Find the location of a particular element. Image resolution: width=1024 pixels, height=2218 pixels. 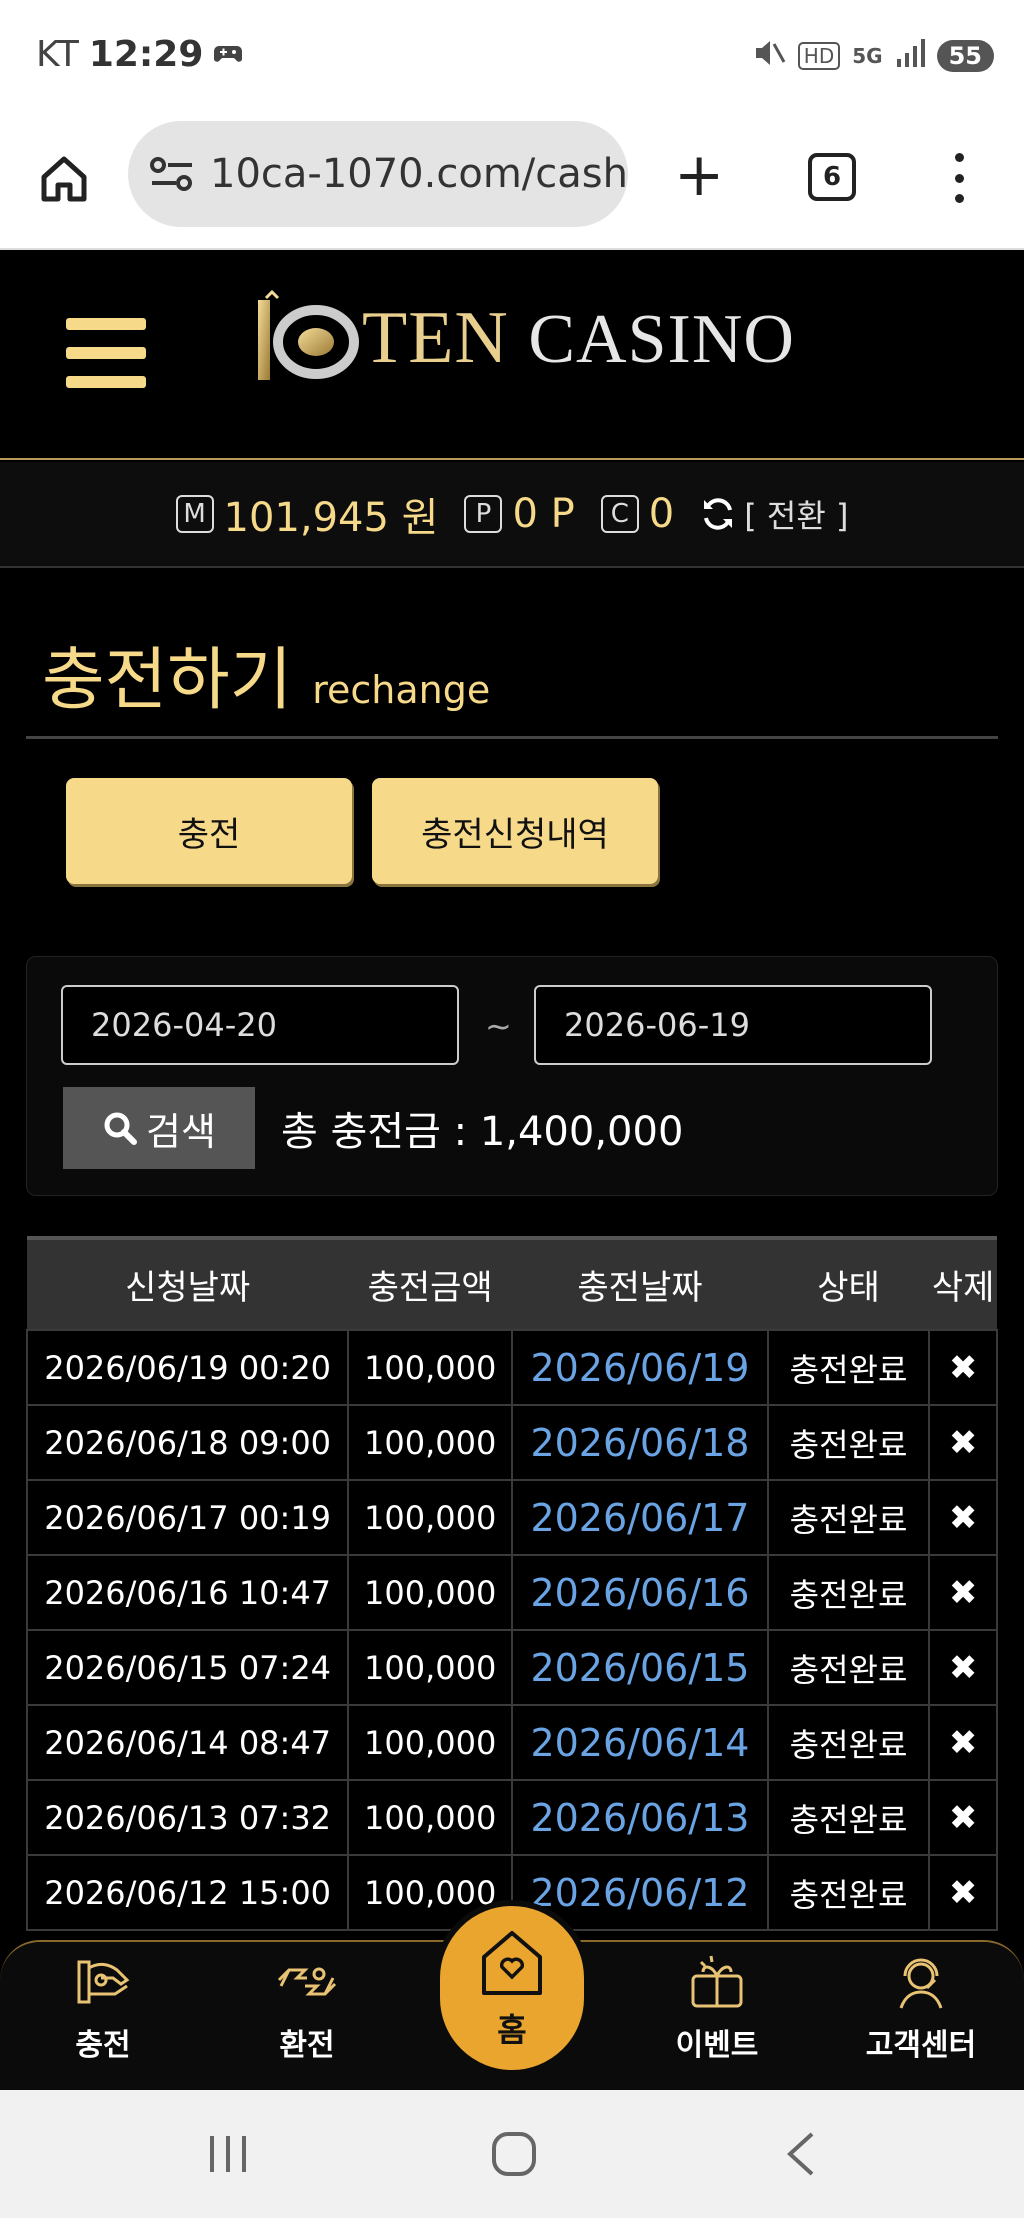

nav-support: 고객센터 is located at coordinates (921, 2007).